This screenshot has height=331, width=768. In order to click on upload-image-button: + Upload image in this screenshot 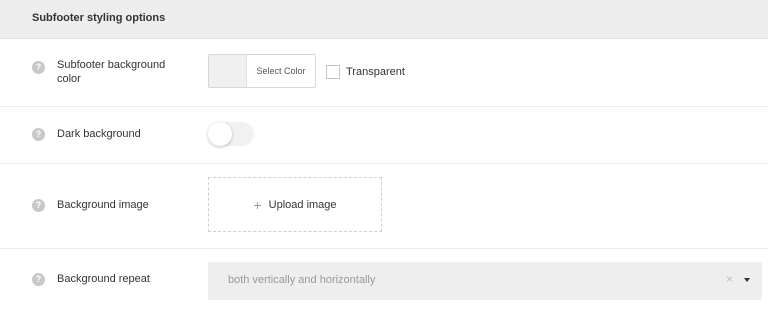, I will do `click(295, 204)`.